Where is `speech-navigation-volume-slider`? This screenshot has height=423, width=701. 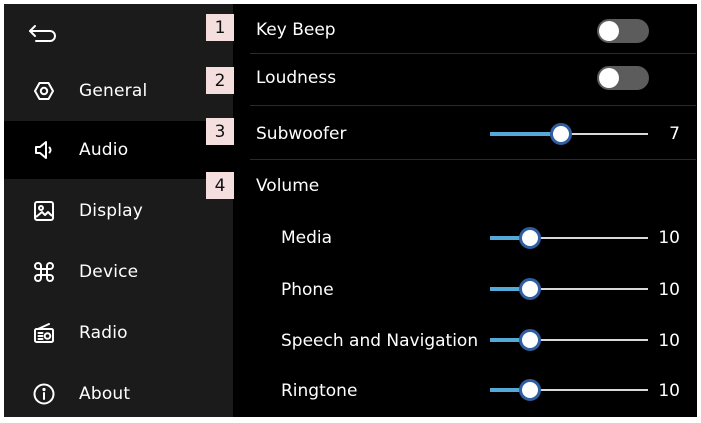
speech-navigation-volume-slider is located at coordinates (569, 340).